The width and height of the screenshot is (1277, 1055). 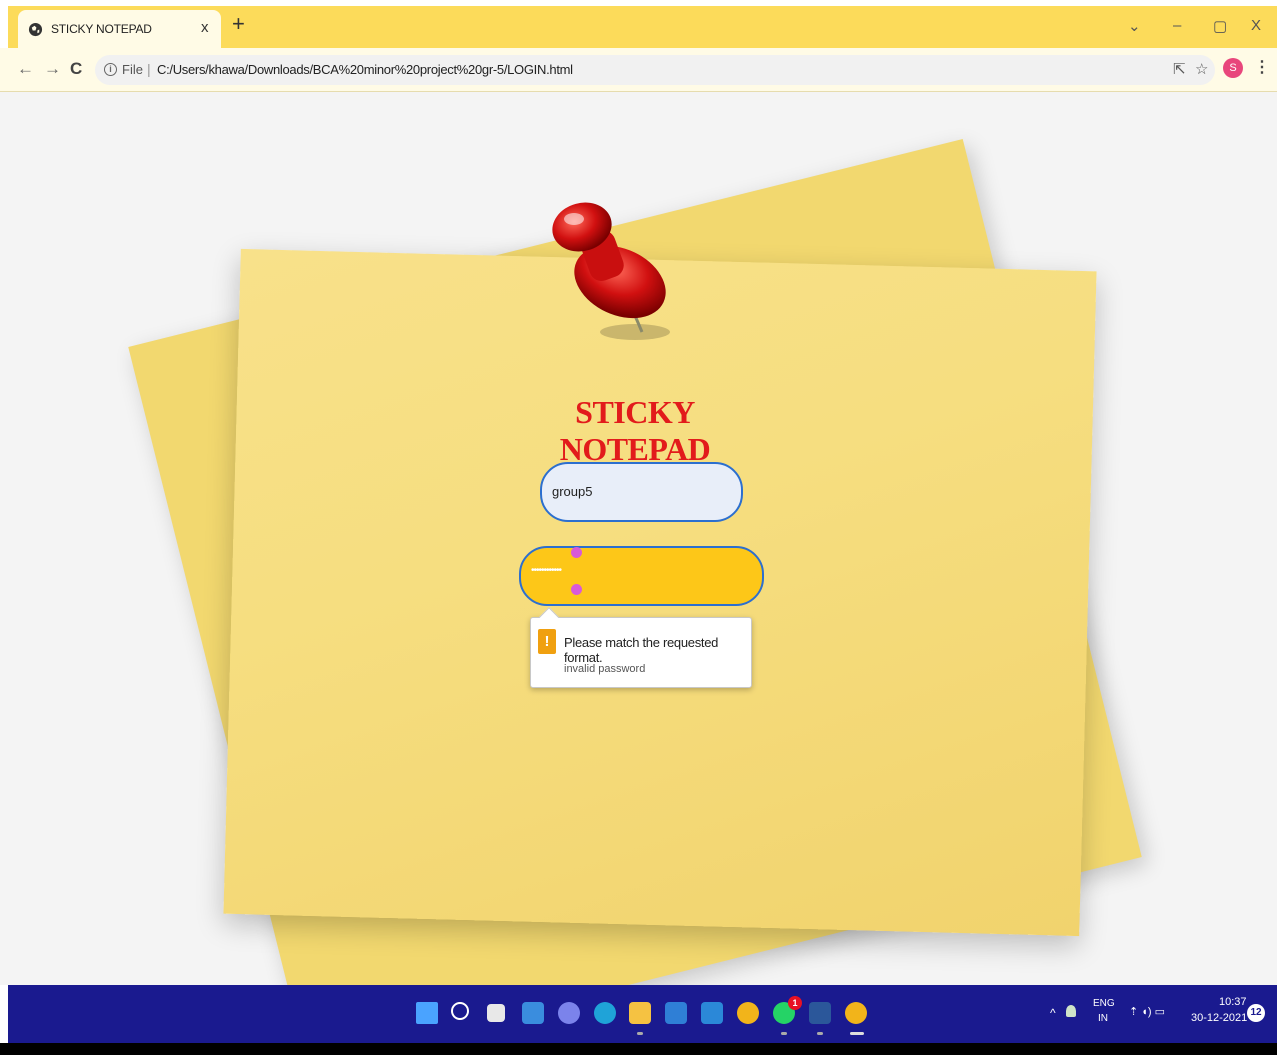 I want to click on network-volume-battery-icons: ⇡ ◖) ▭, so click(x=1147, y=1011).